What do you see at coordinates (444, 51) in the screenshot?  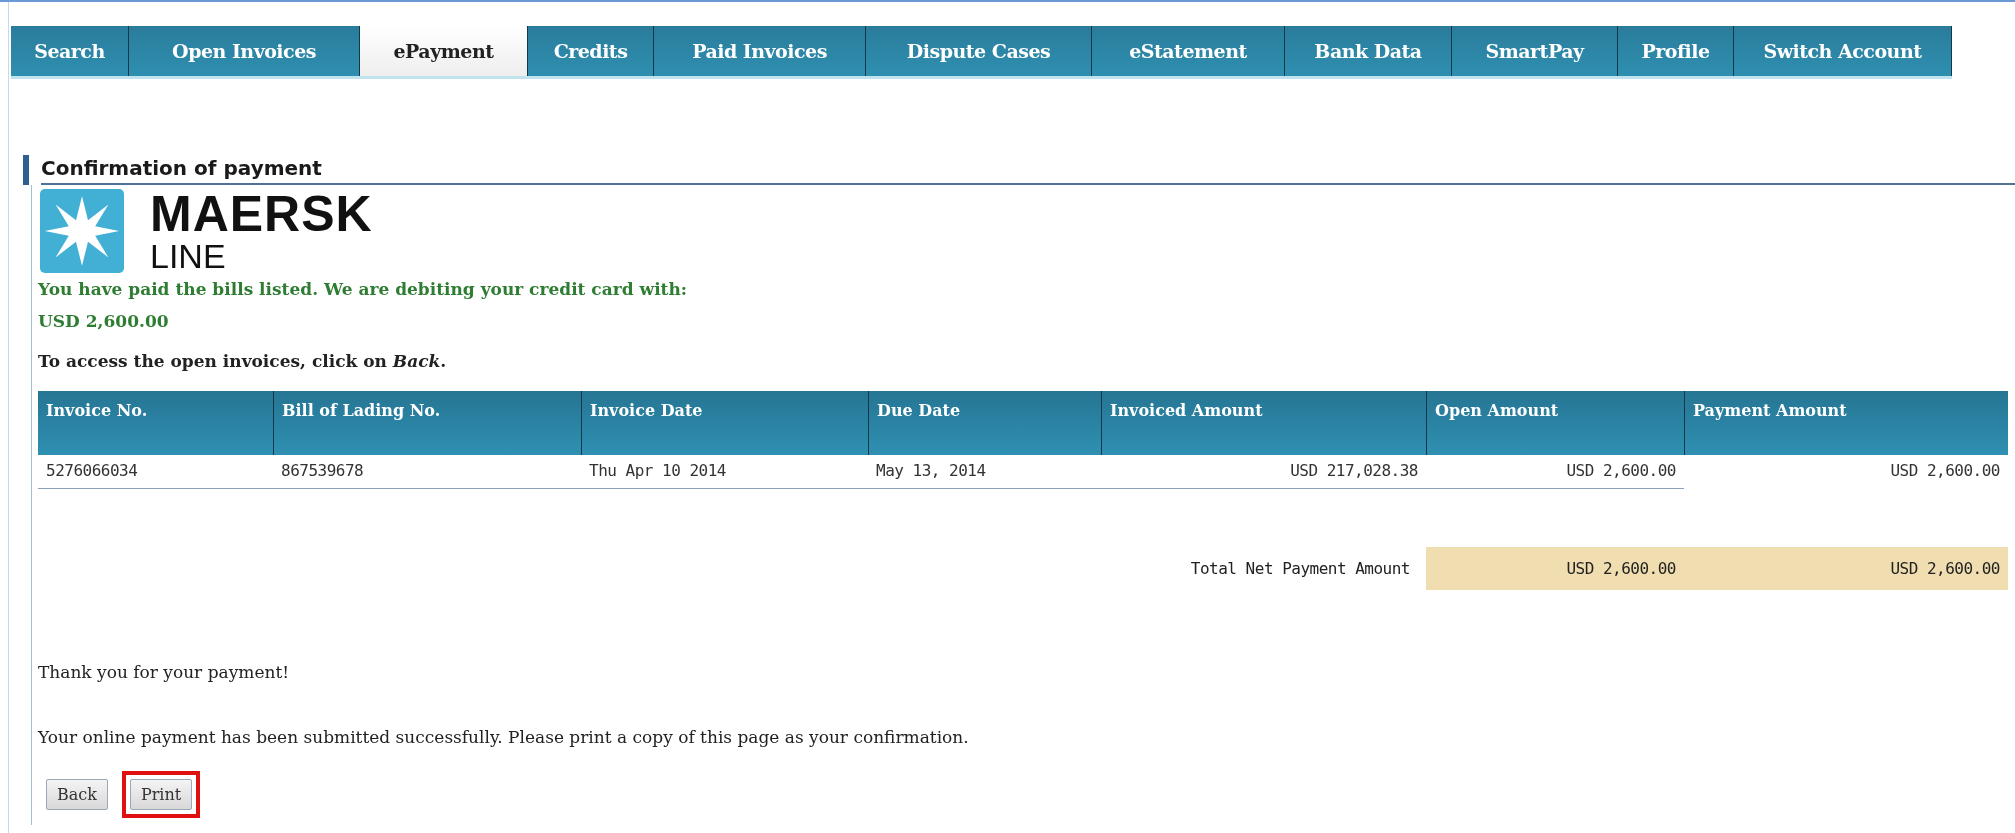 I see `nav-tab: ePayment` at bounding box center [444, 51].